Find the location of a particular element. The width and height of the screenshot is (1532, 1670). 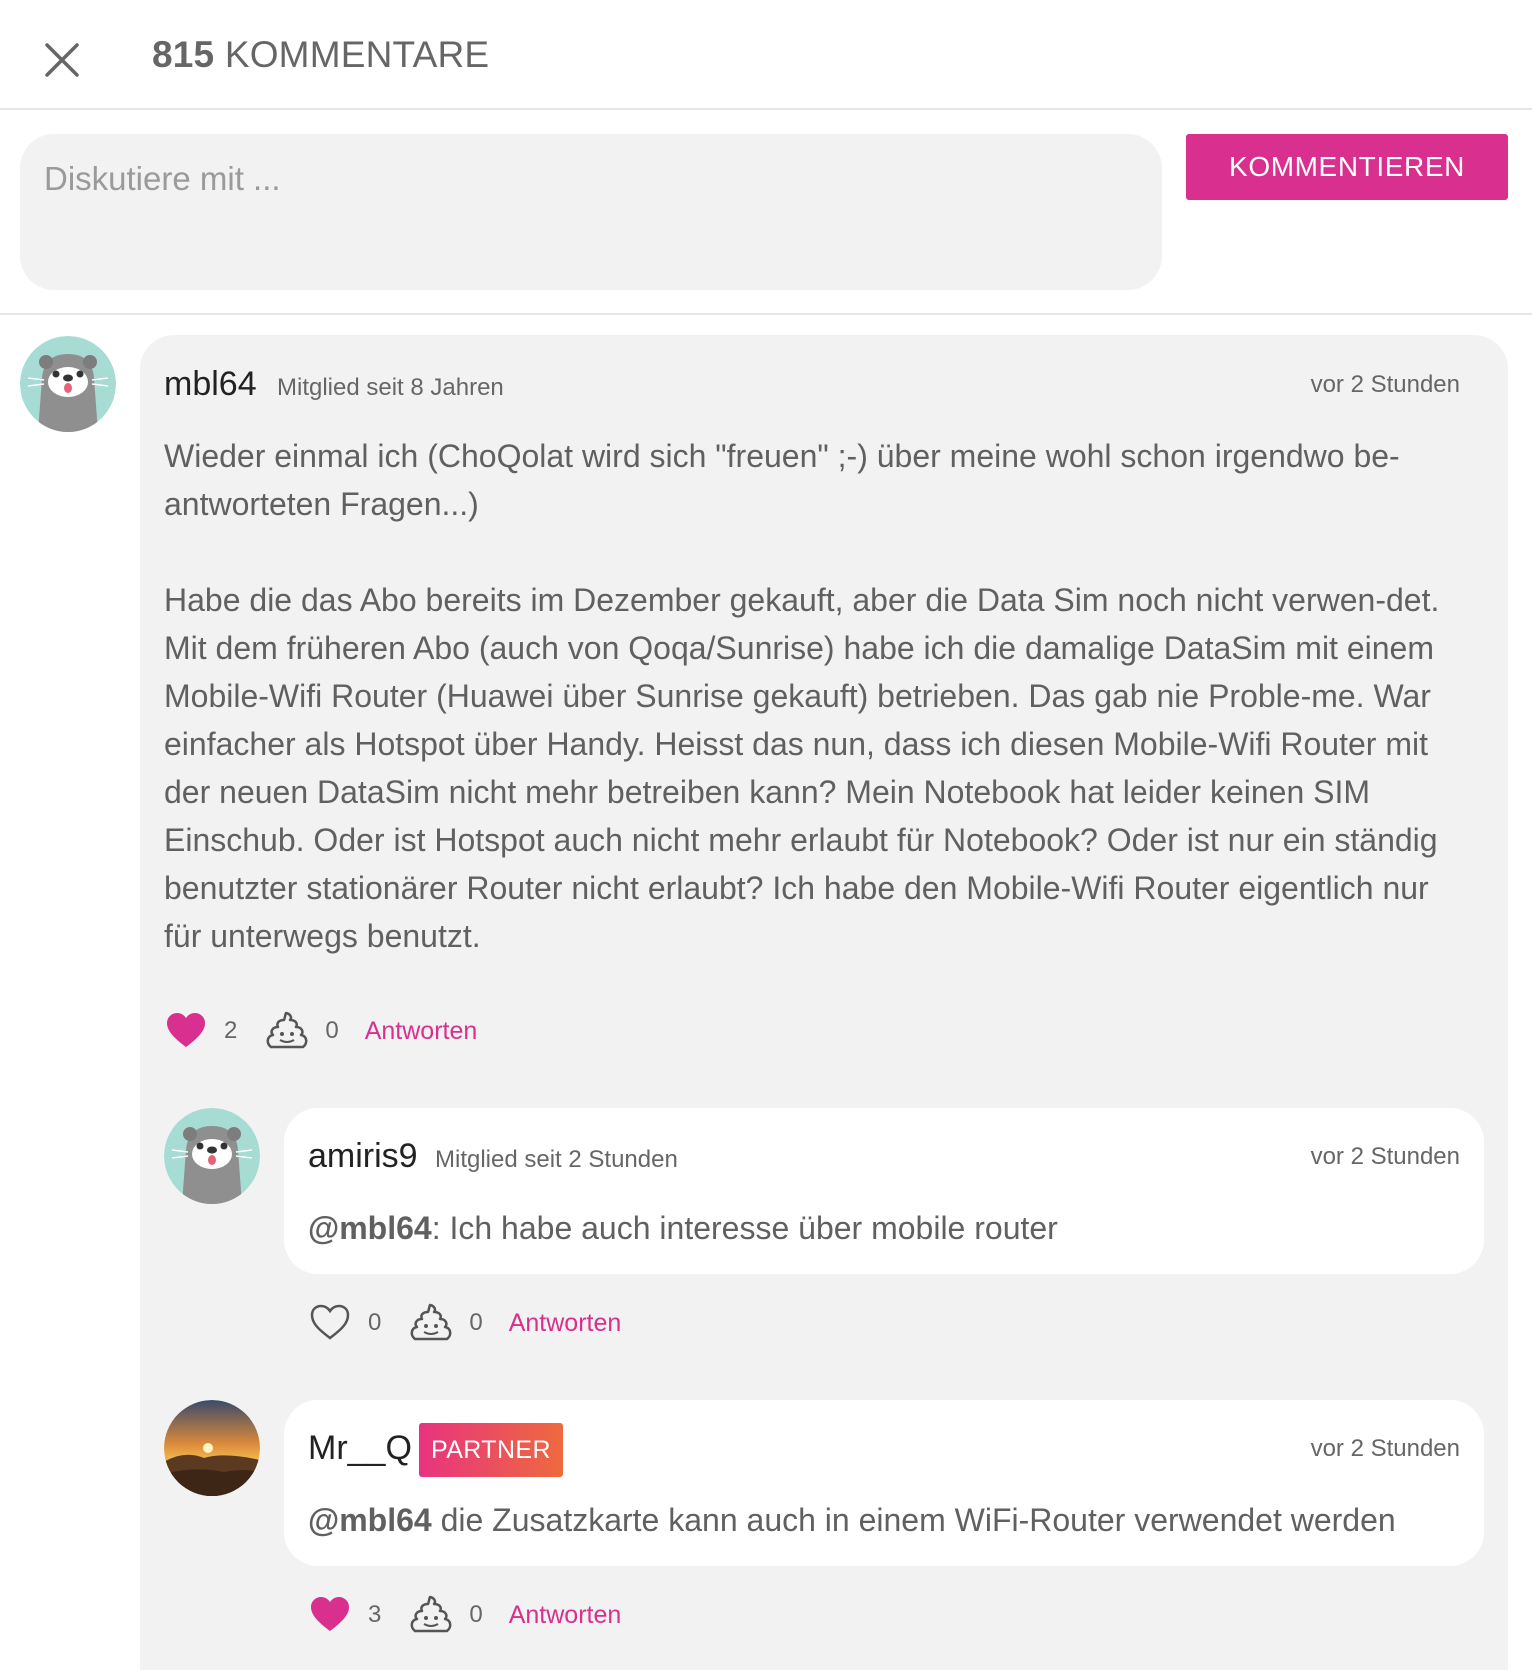

comment-username: Mr__Q is located at coordinates (360, 1448).